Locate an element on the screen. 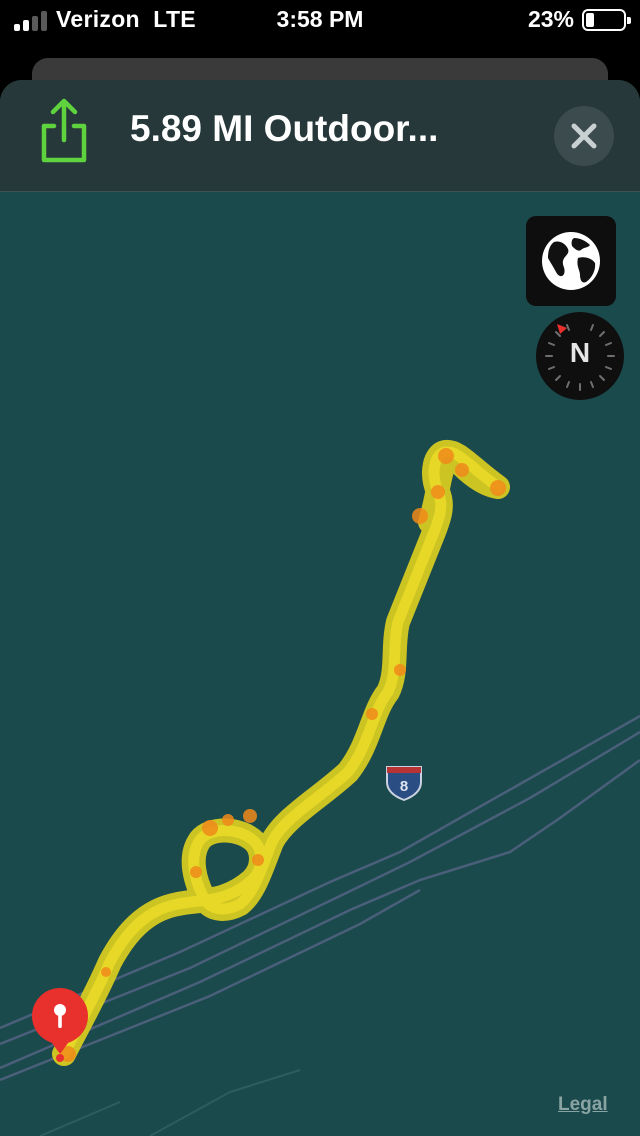 The height and width of the screenshot is (1136, 640). globe-icon is located at coordinates (571, 261).